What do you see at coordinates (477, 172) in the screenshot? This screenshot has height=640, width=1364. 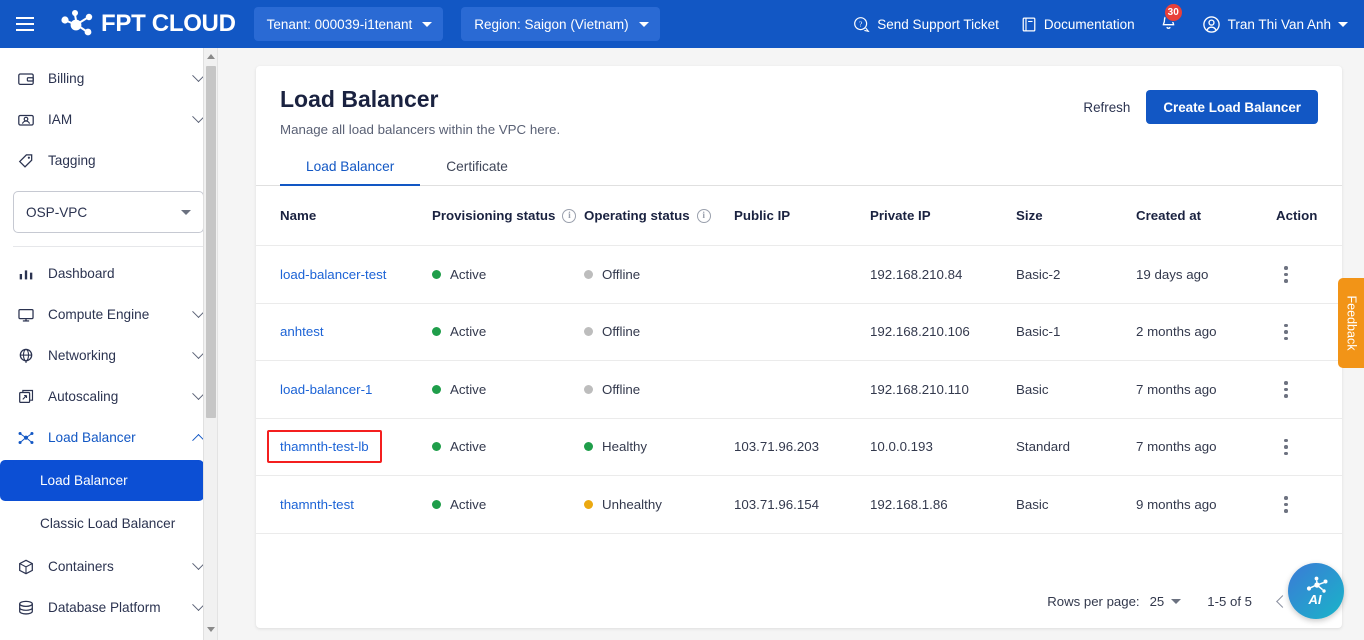 I see `tab-certificate: Certificate` at bounding box center [477, 172].